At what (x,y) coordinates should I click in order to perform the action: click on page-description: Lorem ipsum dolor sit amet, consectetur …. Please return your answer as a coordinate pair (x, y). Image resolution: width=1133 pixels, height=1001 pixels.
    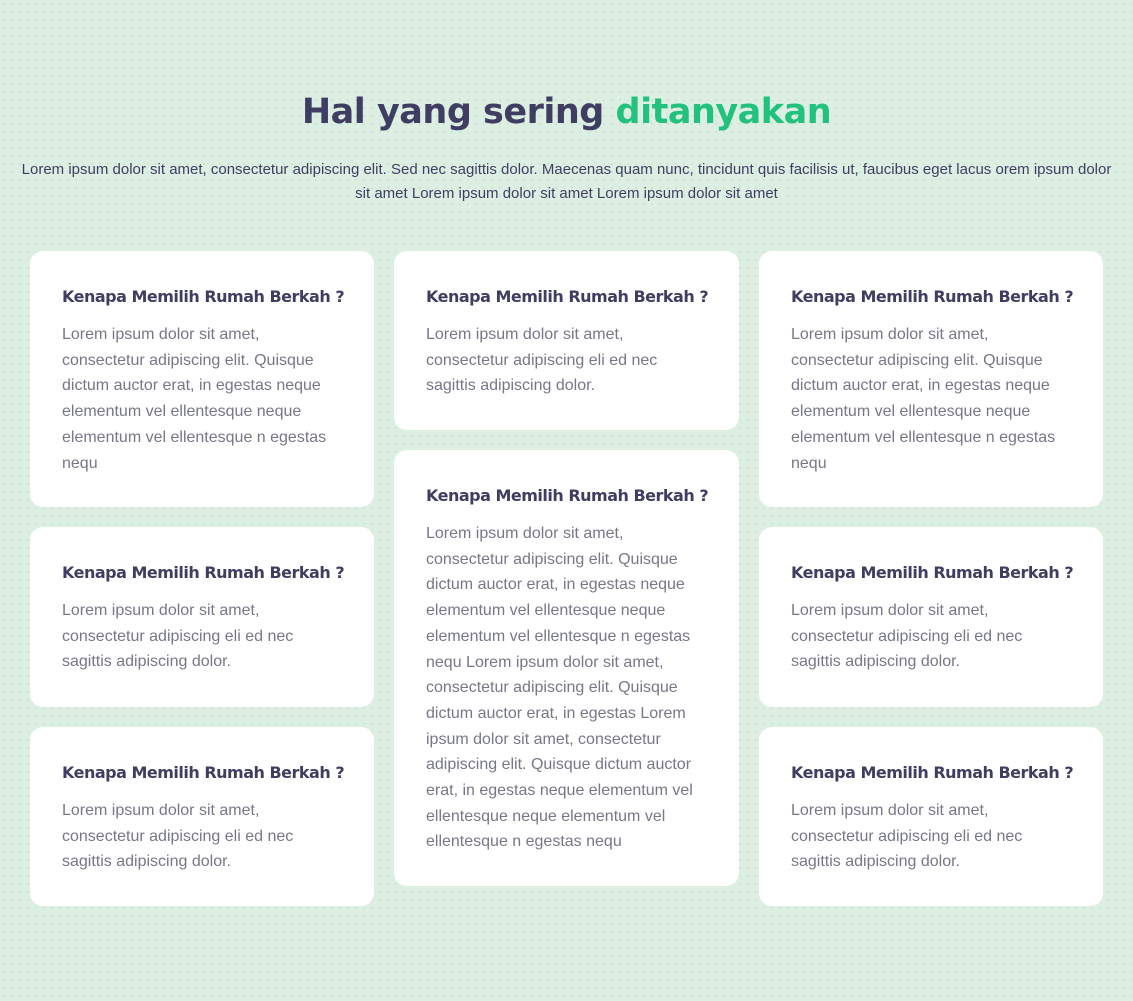
    Looking at the image, I should click on (566, 181).